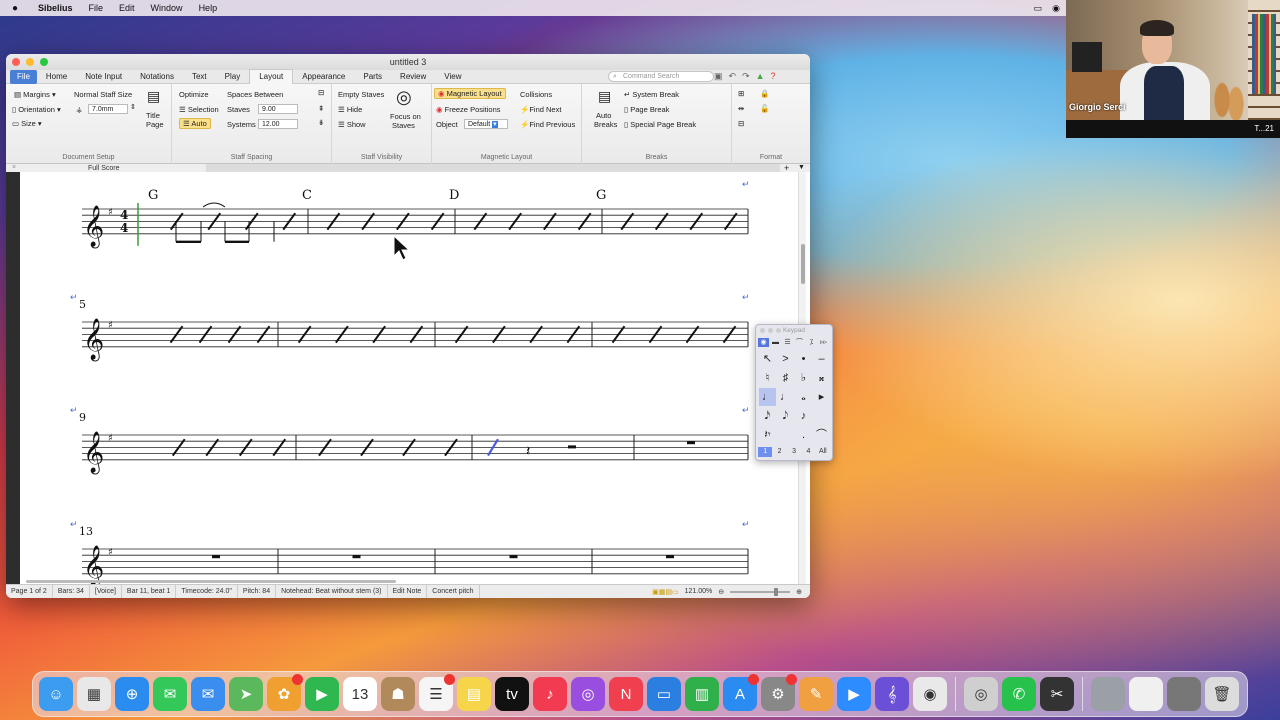  What do you see at coordinates (35, 94) in the screenshot?
I see `margins-button: ▤ Margins ▾` at bounding box center [35, 94].